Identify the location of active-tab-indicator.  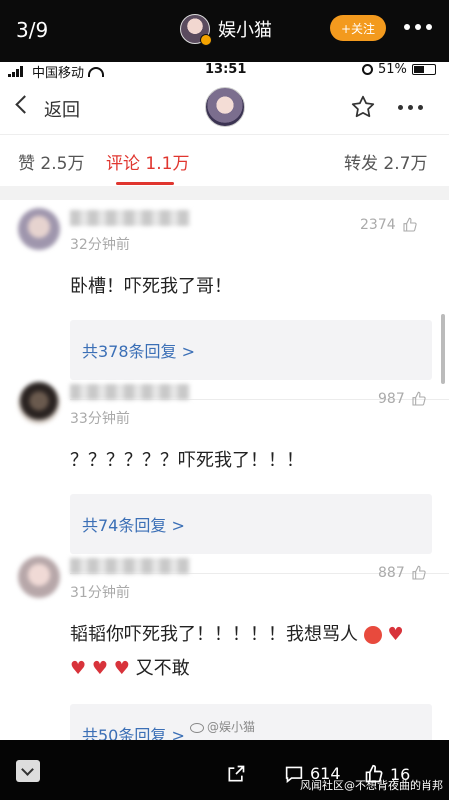
(145, 183).